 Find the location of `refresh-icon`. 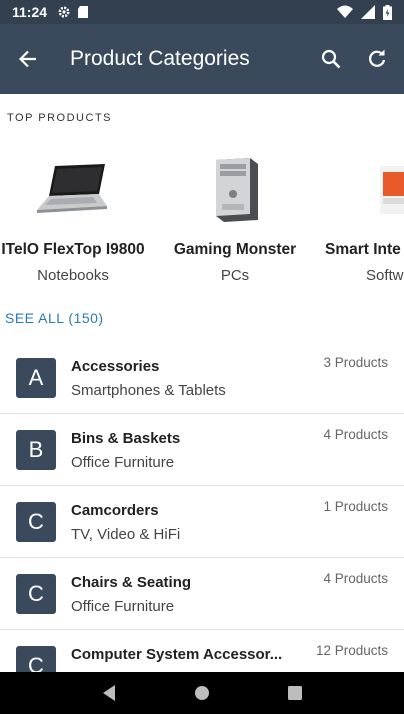

refresh-icon is located at coordinates (377, 58).